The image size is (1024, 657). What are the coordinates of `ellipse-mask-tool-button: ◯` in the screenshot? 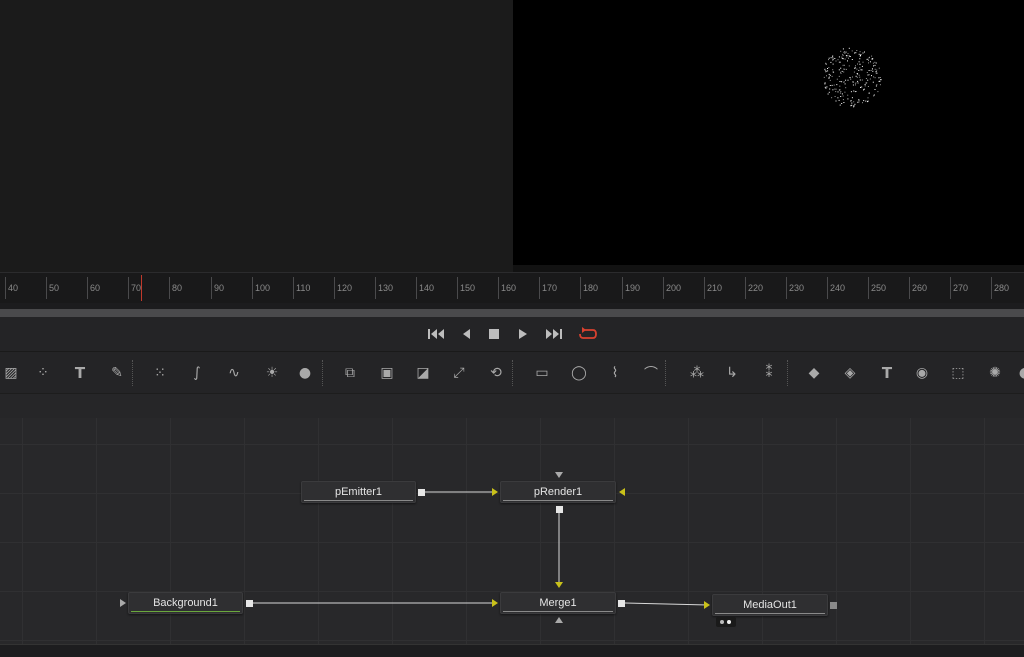 It's located at (579, 373).